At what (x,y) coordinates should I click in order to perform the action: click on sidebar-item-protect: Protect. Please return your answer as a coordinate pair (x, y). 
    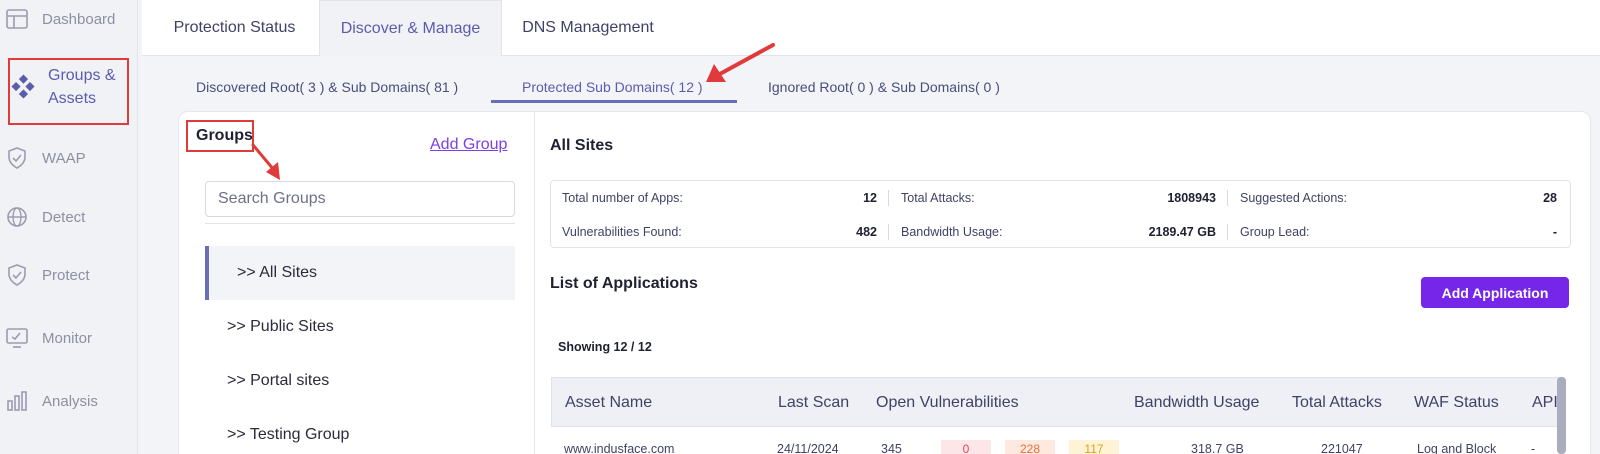
    Looking at the image, I should click on (69, 275).